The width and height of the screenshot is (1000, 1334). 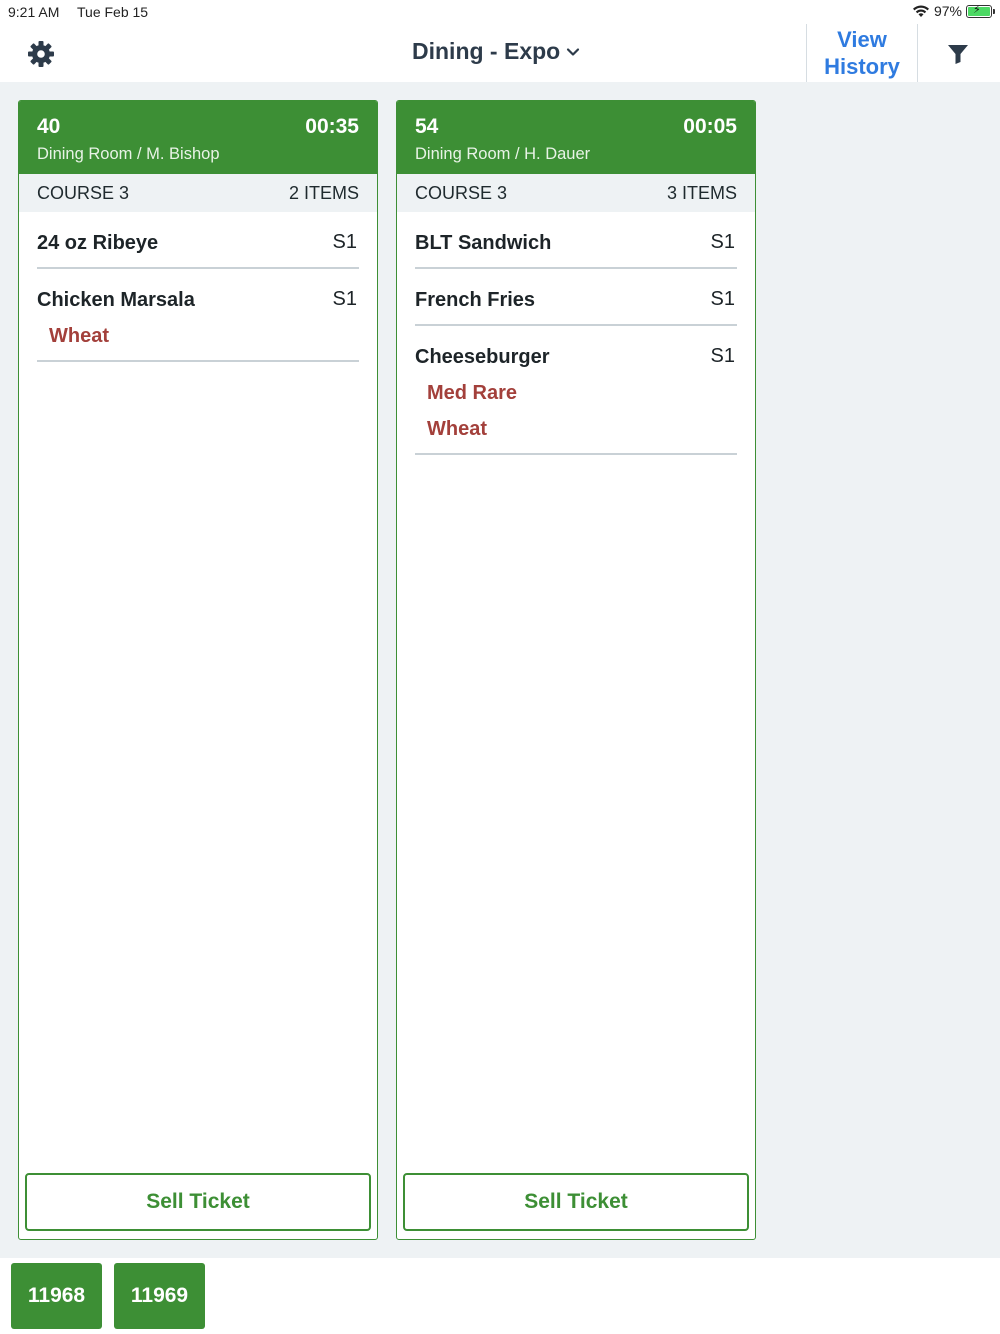 I want to click on filter-button, so click(x=958, y=54).